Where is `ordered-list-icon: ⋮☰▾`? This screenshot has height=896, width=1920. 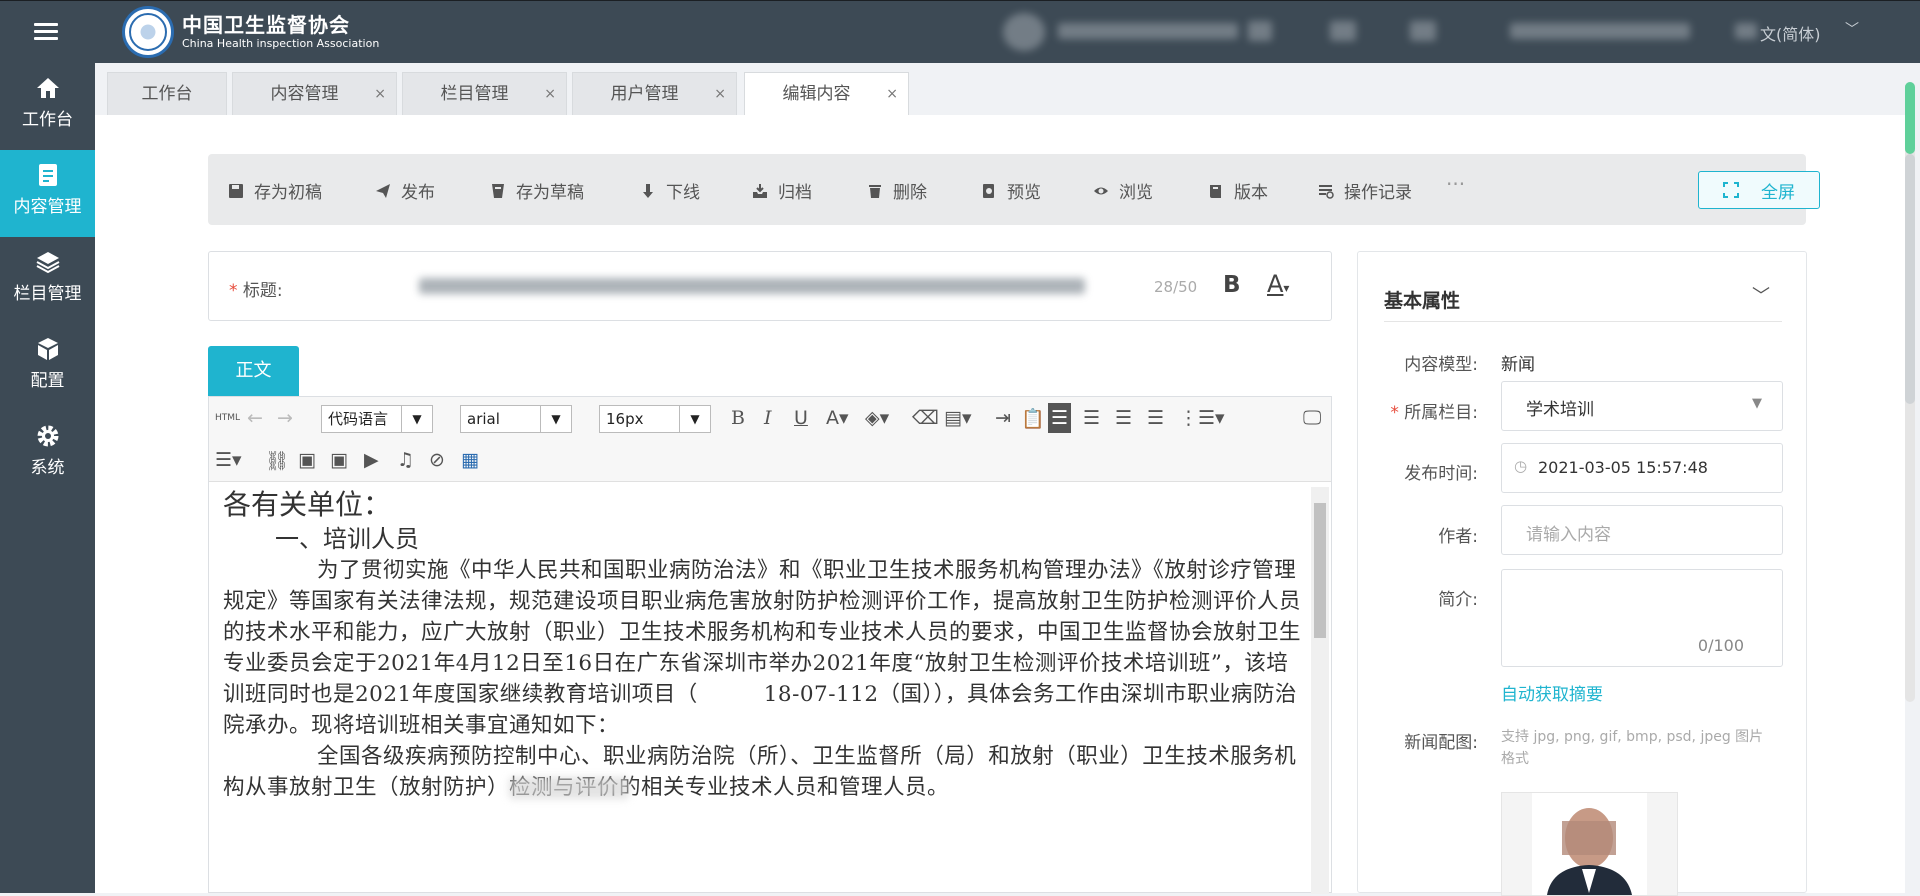
ordered-list-icon: ⋮☰▾ is located at coordinates (1202, 418).